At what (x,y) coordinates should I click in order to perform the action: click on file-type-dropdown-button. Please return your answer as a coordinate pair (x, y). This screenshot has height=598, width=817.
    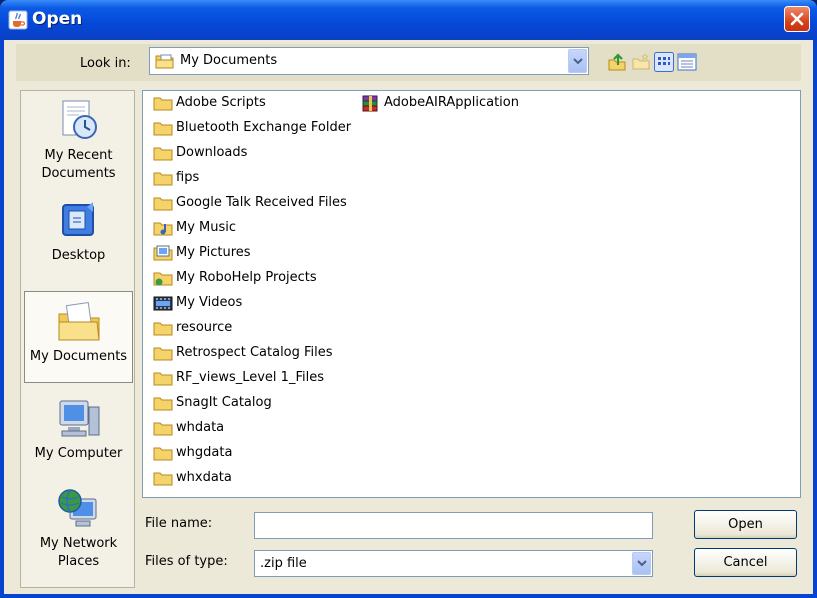
    Looking at the image, I should click on (641, 563).